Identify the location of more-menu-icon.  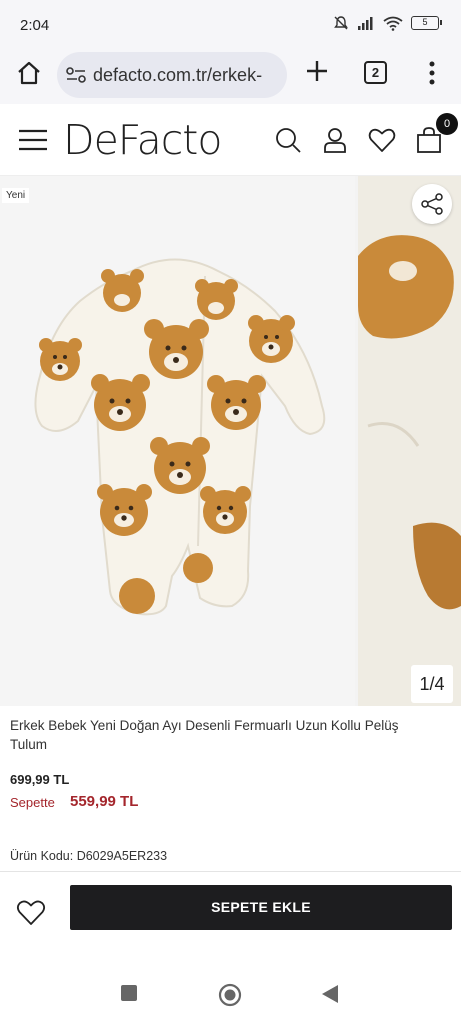
(432, 73).